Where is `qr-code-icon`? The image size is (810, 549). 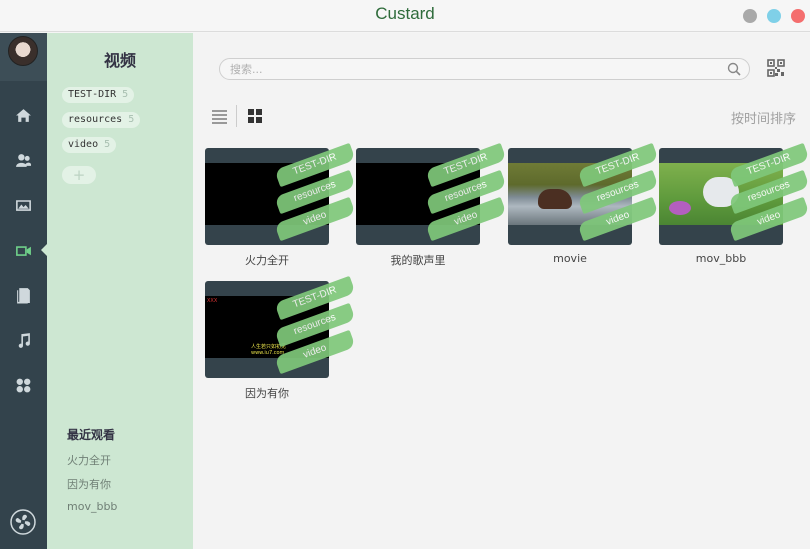 qr-code-icon is located at coordinates (776, 68).